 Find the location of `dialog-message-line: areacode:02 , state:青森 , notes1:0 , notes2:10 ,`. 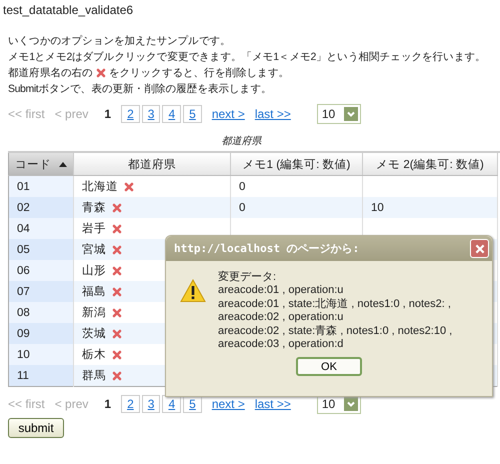

dialog-message-line: areacode:02 , state:青森 , notes1:0 , notes2:10 , is located at coordinates (335, 331).